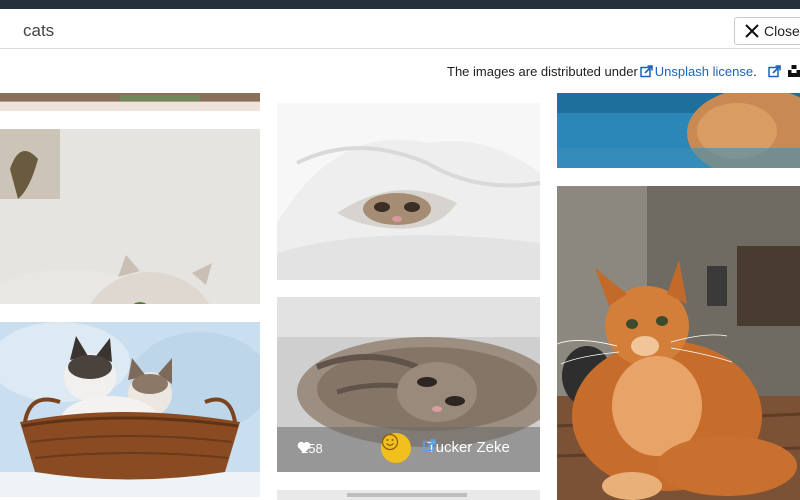  I want to click on search-bar: cats Close, so click(400, 29).